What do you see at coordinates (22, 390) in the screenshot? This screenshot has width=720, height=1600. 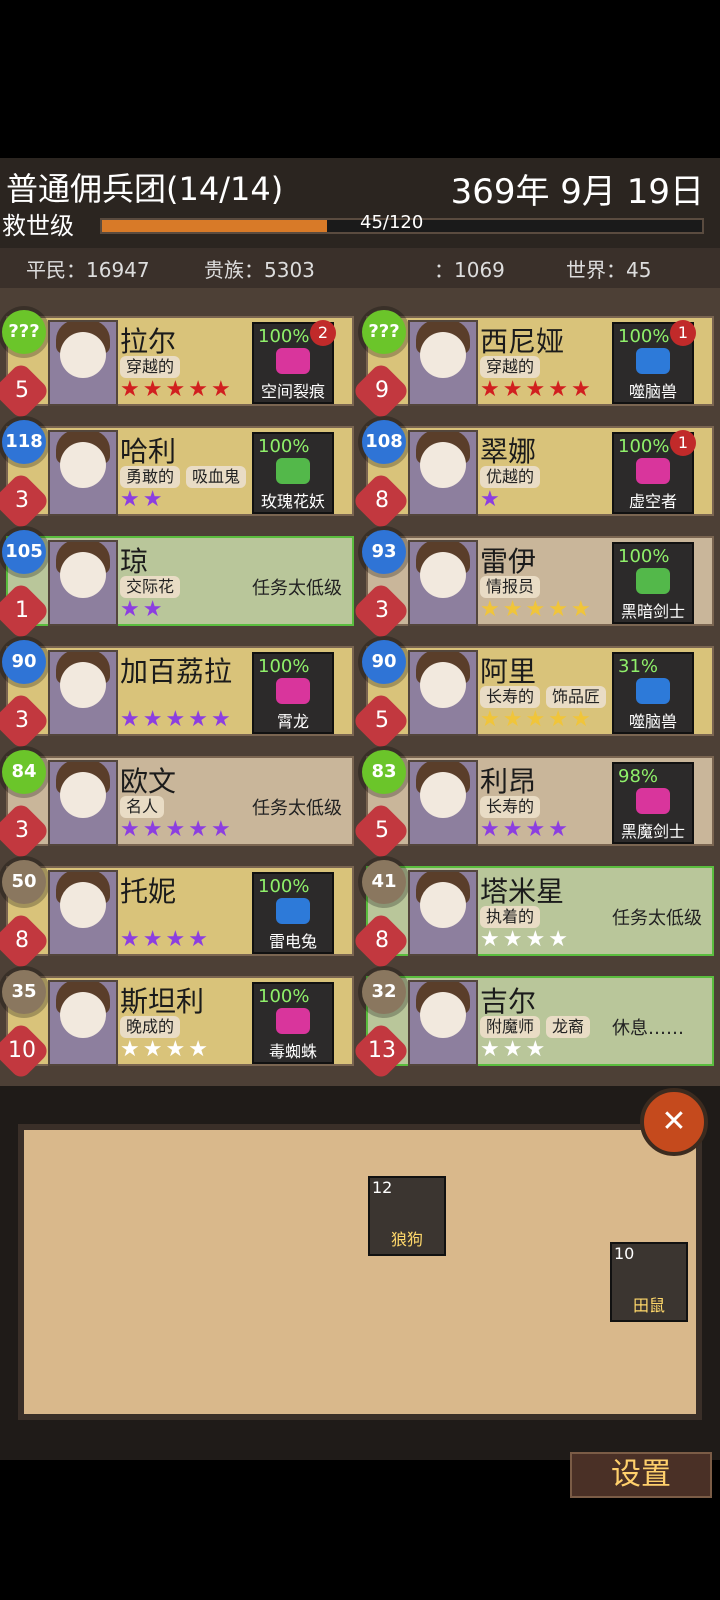 I see `level-number: 5` at bounding box center [22, 390].